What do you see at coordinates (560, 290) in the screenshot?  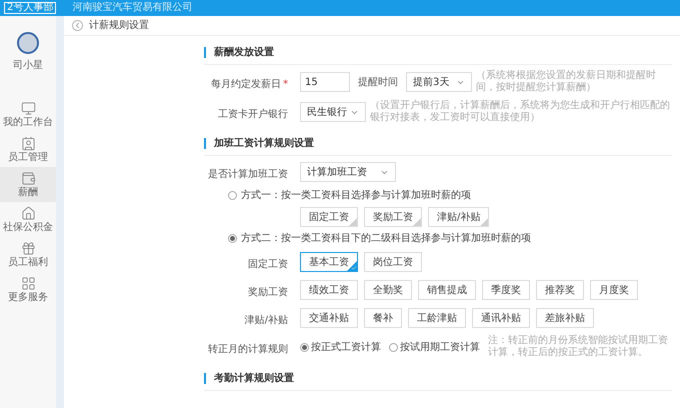 I see `salary-item-button: 推荐奖` at bounding box center [560, 290].